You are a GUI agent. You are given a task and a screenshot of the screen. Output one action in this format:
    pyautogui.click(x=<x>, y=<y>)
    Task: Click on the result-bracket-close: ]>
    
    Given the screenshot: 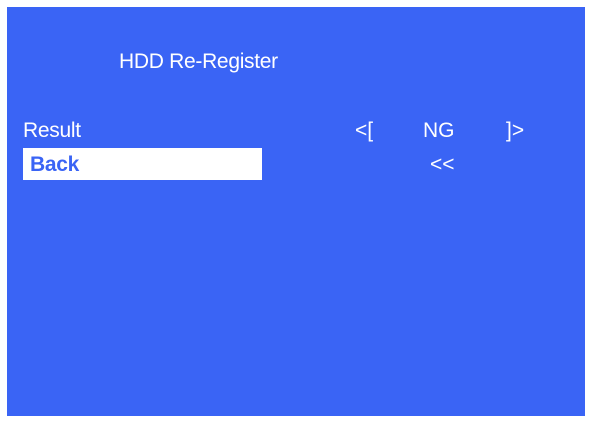 What is the action you would take?
    pyautogui.click(x=515, y=131)
    